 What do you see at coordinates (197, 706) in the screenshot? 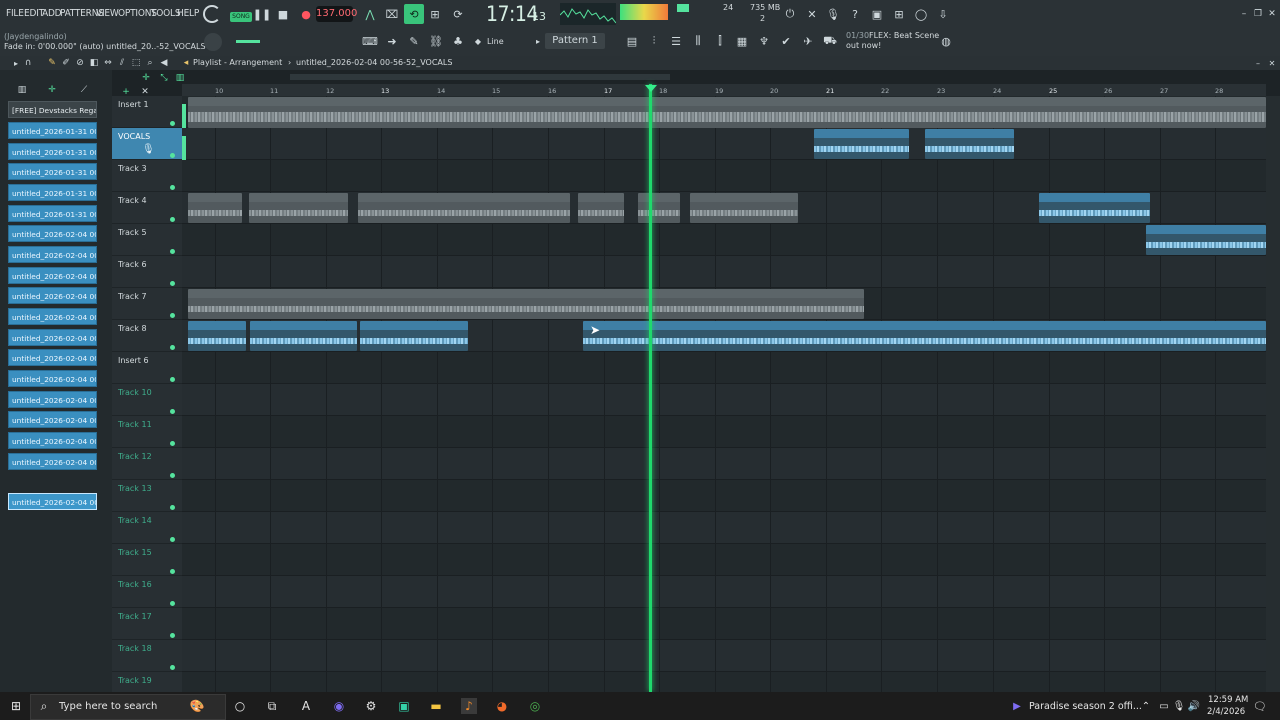
I see `paint-palette-icon: 🎨` at bounding box center [197, 706].